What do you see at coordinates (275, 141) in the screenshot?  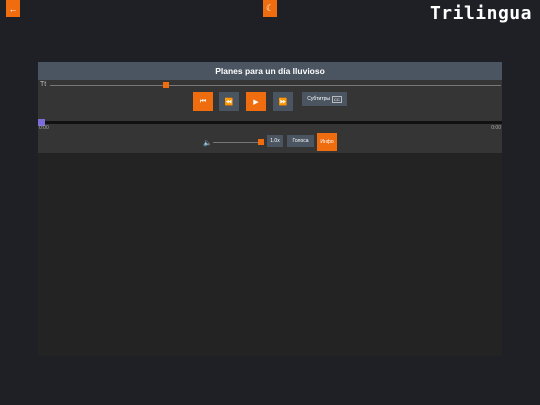 I see `speed-button: 1.0x` at bounding box center [275, 141].